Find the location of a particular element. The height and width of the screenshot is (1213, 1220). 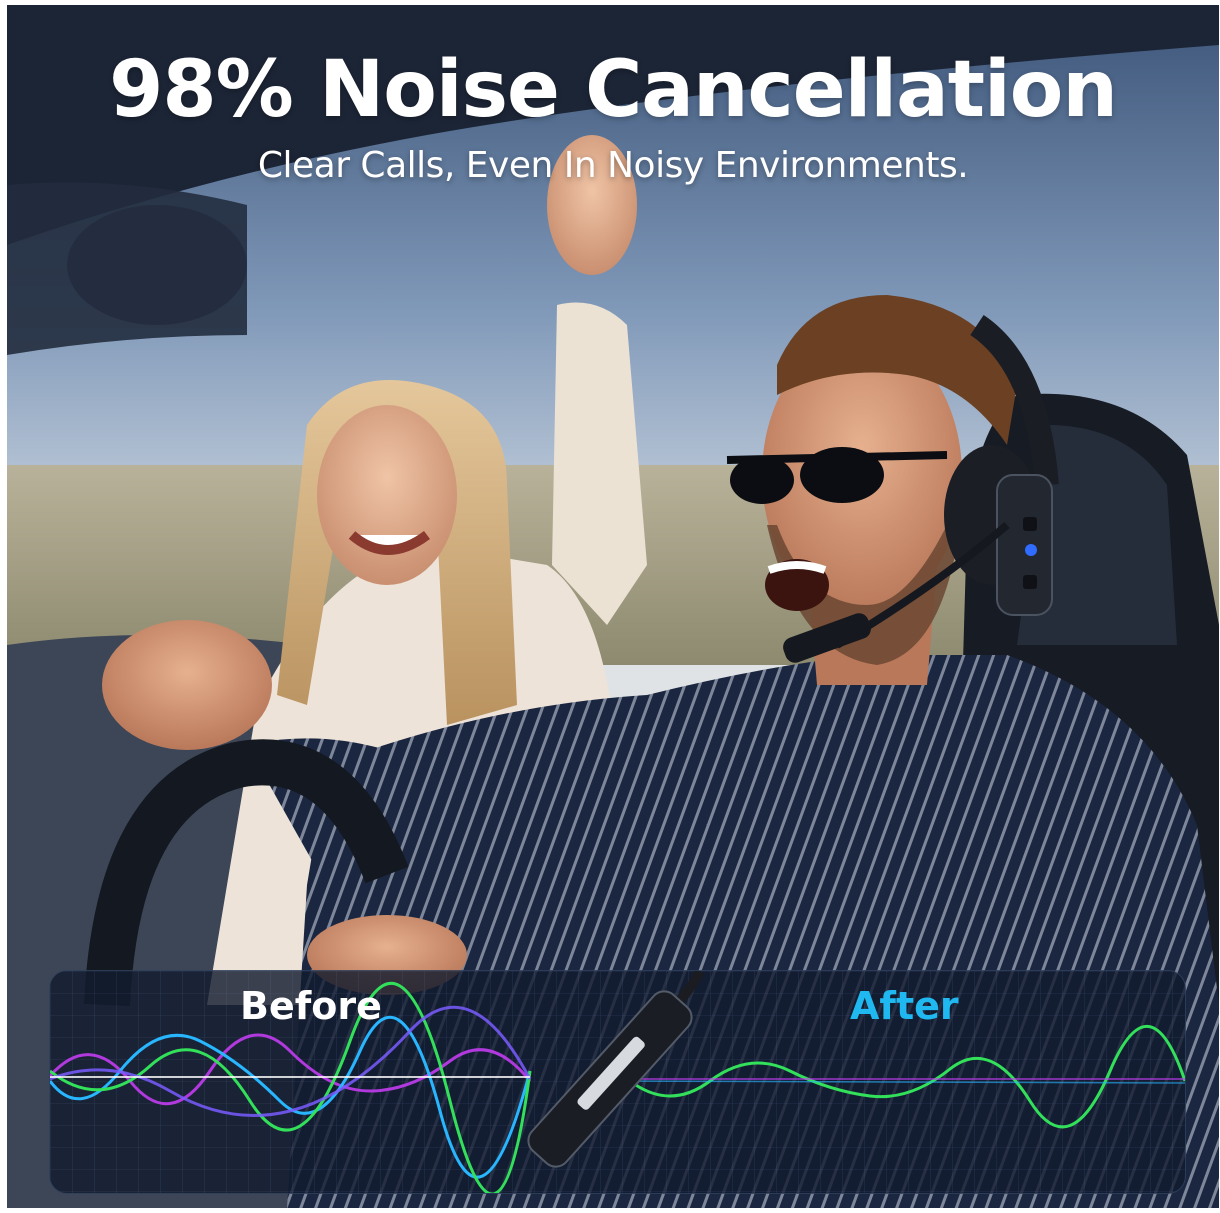

headset-microphone-boom-icon is located at coordinates (616, 1069).